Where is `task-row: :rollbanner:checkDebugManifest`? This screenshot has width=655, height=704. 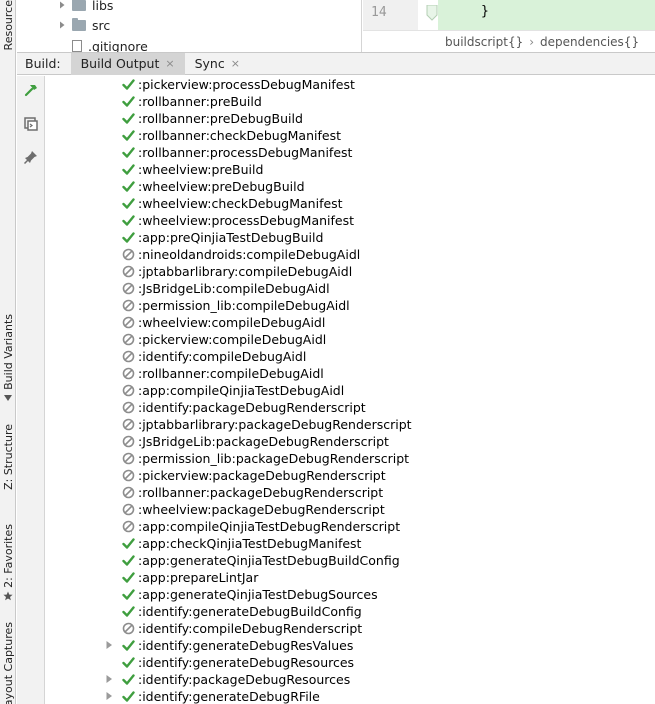 task-row: :rollbanner:checkDebugManifest is located at coordinates (350, 135).